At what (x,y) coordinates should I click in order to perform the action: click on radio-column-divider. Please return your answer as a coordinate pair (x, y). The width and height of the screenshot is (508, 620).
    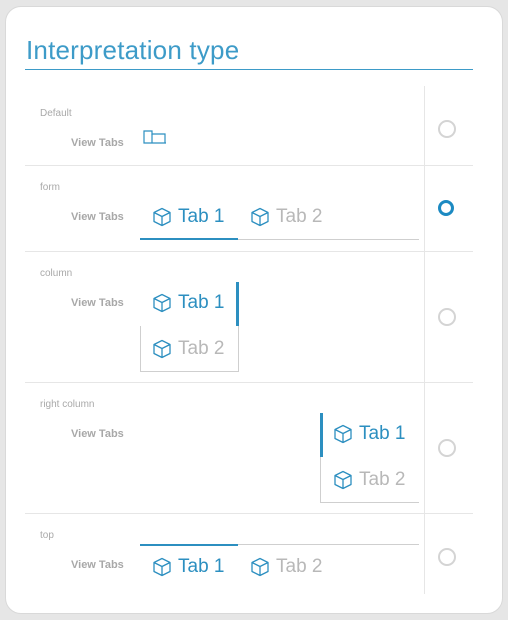
    Looking at the image, I should click on (424, 340).